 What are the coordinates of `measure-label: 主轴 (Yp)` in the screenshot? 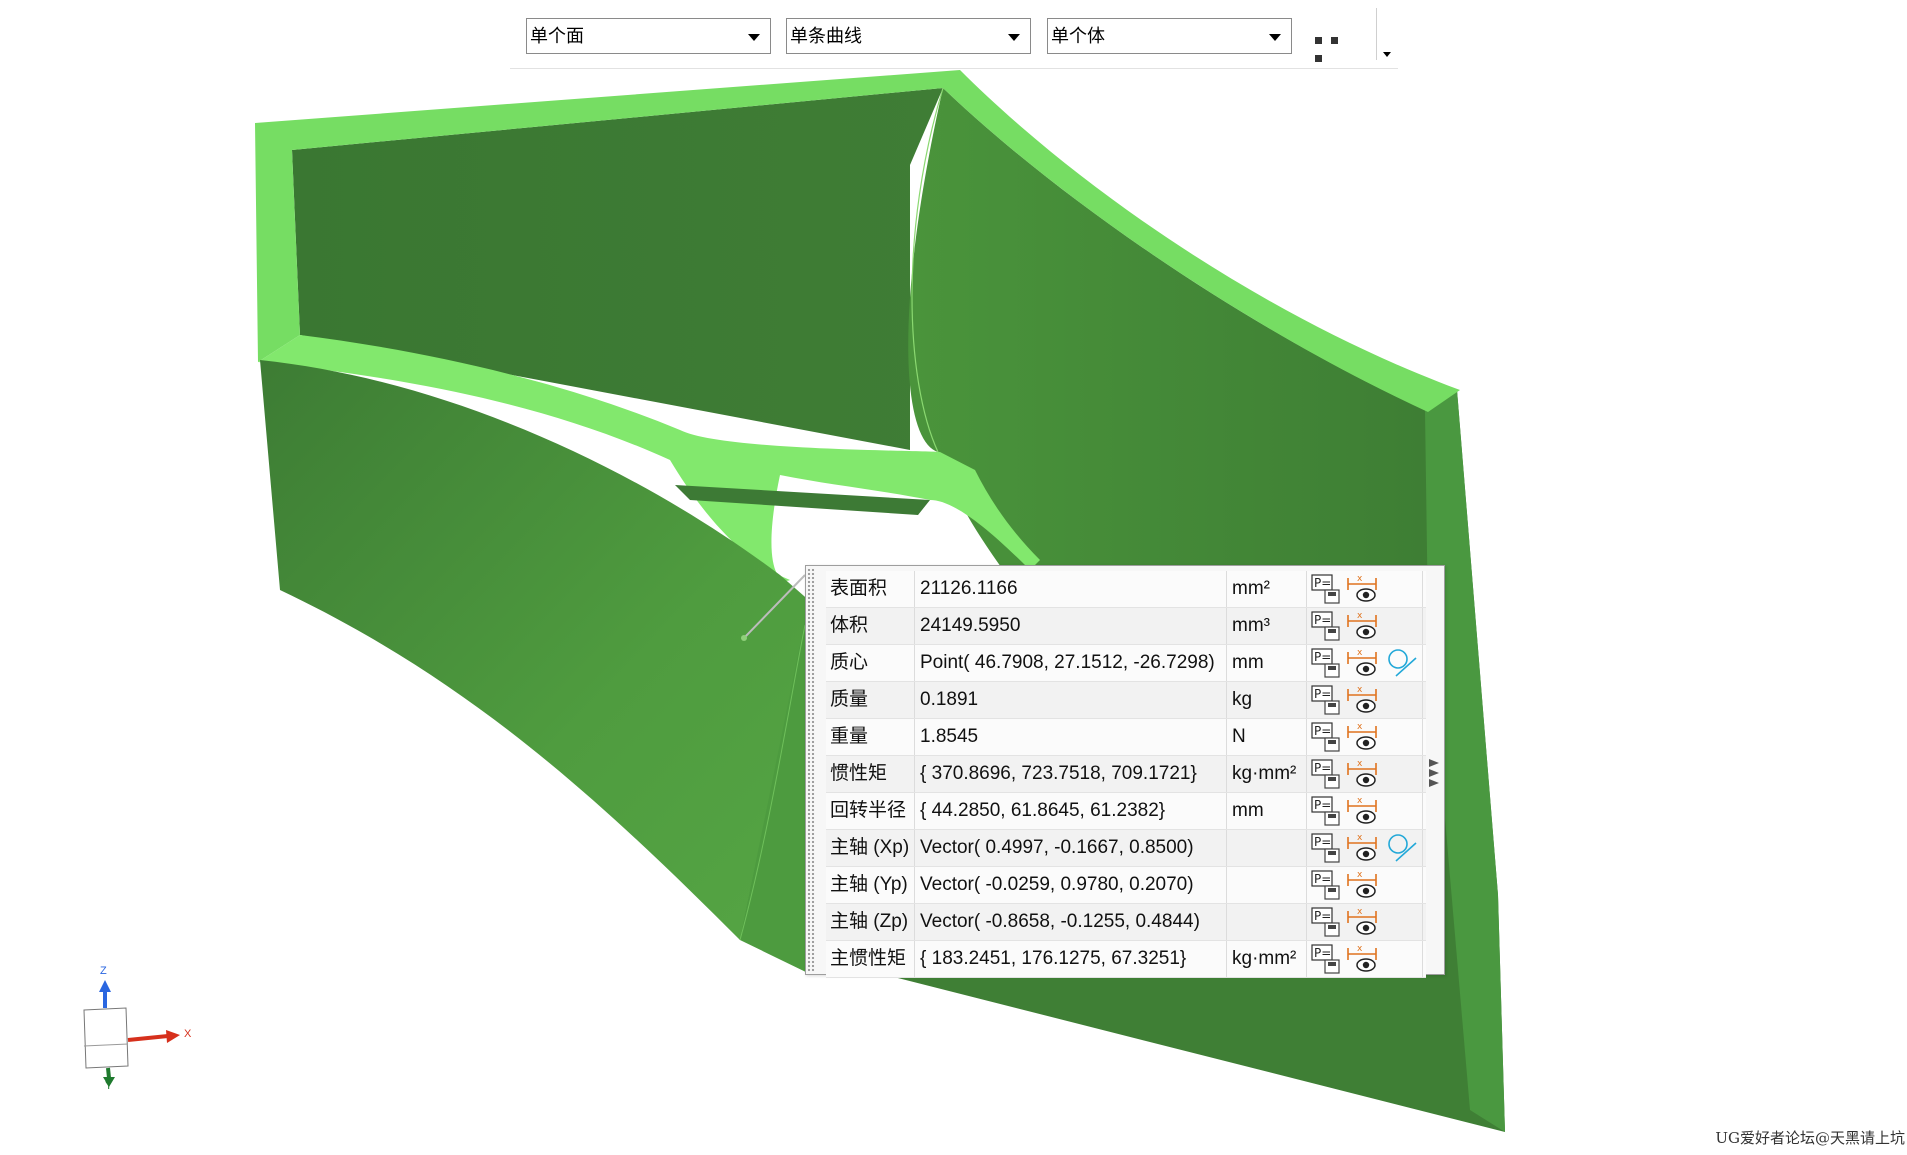 It's located at (869, 884).